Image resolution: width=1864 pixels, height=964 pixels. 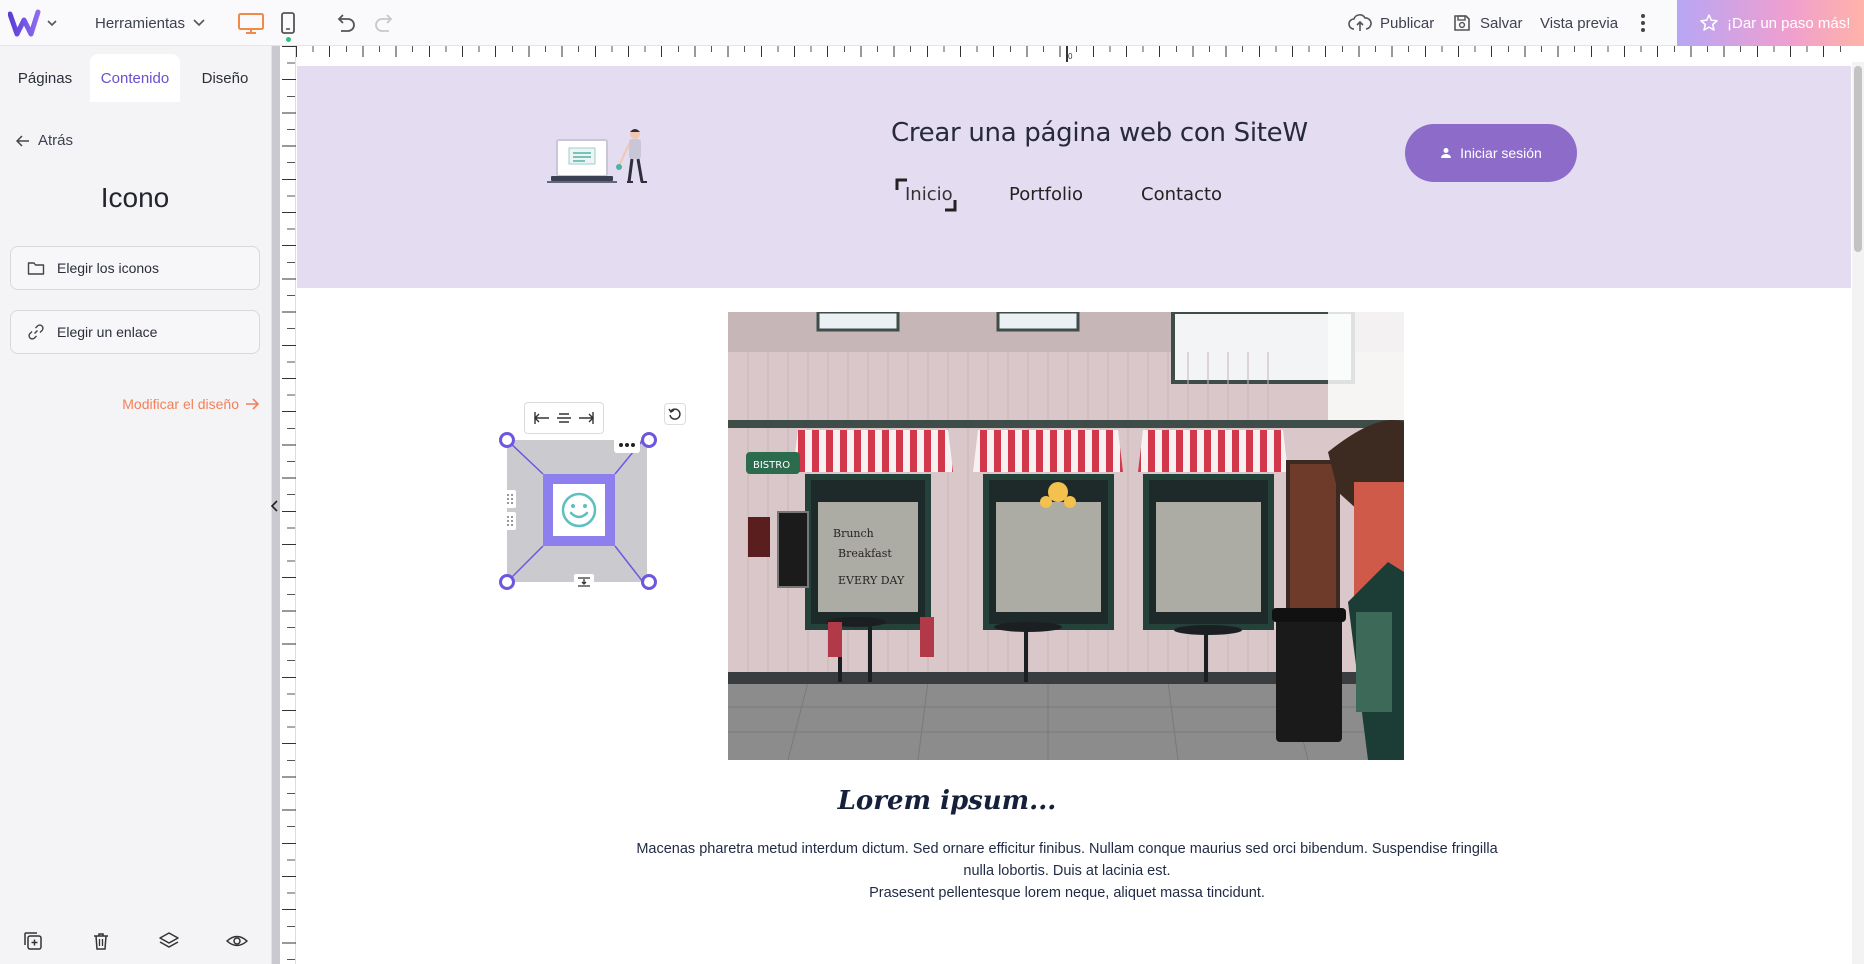 I want to click on layers-icon, so click(x=169, y=940).